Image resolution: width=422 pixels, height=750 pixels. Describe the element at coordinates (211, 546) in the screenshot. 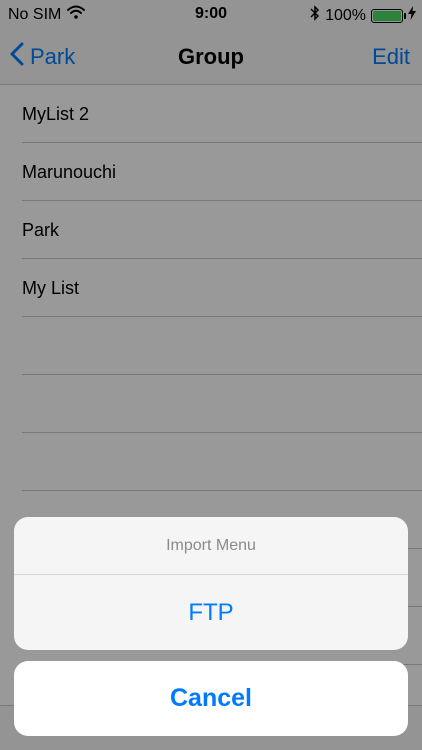

I see `action-sheet-title: Import Menu` at that location.